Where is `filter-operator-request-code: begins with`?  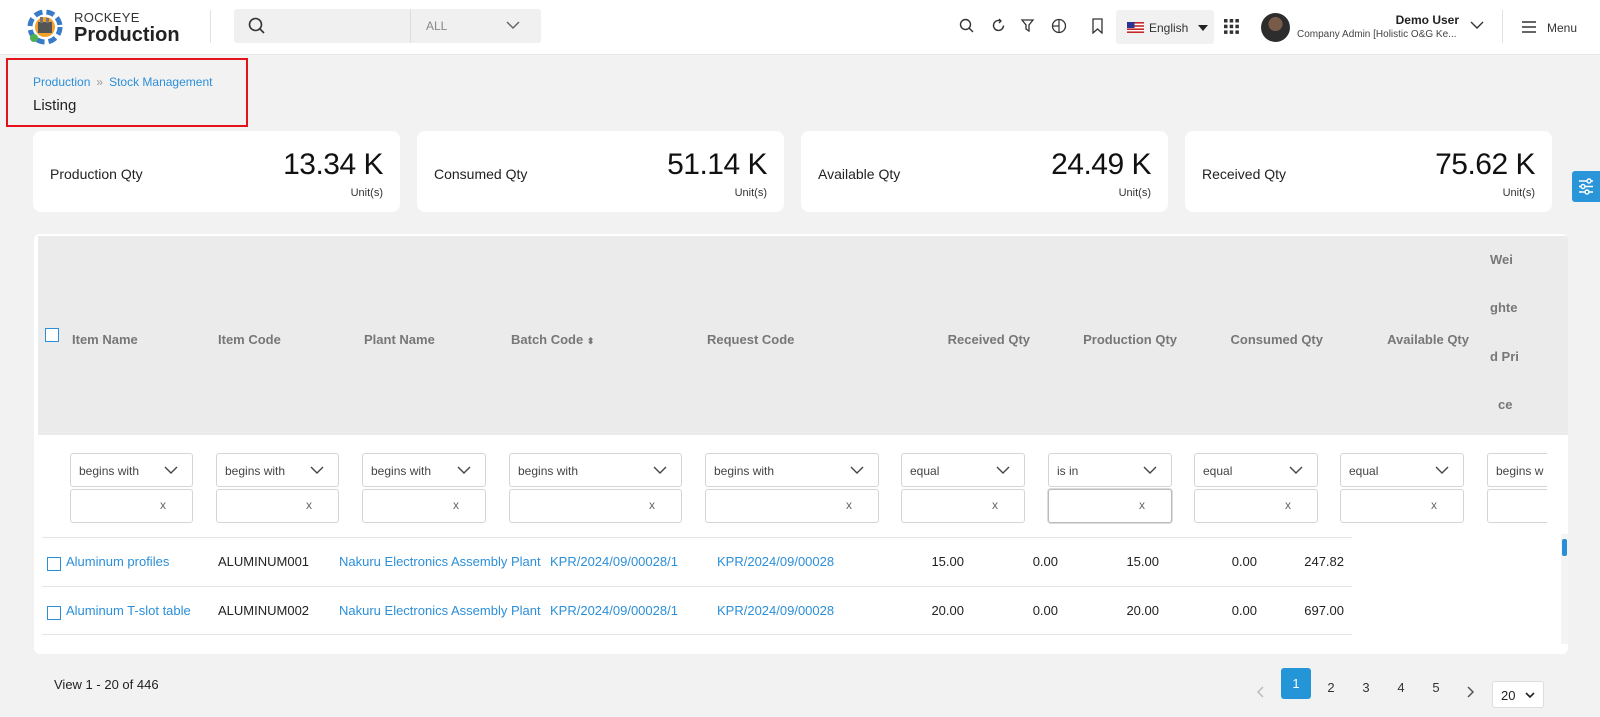
filter-operator-request-code: begins with is located at coordinates (792, 470).